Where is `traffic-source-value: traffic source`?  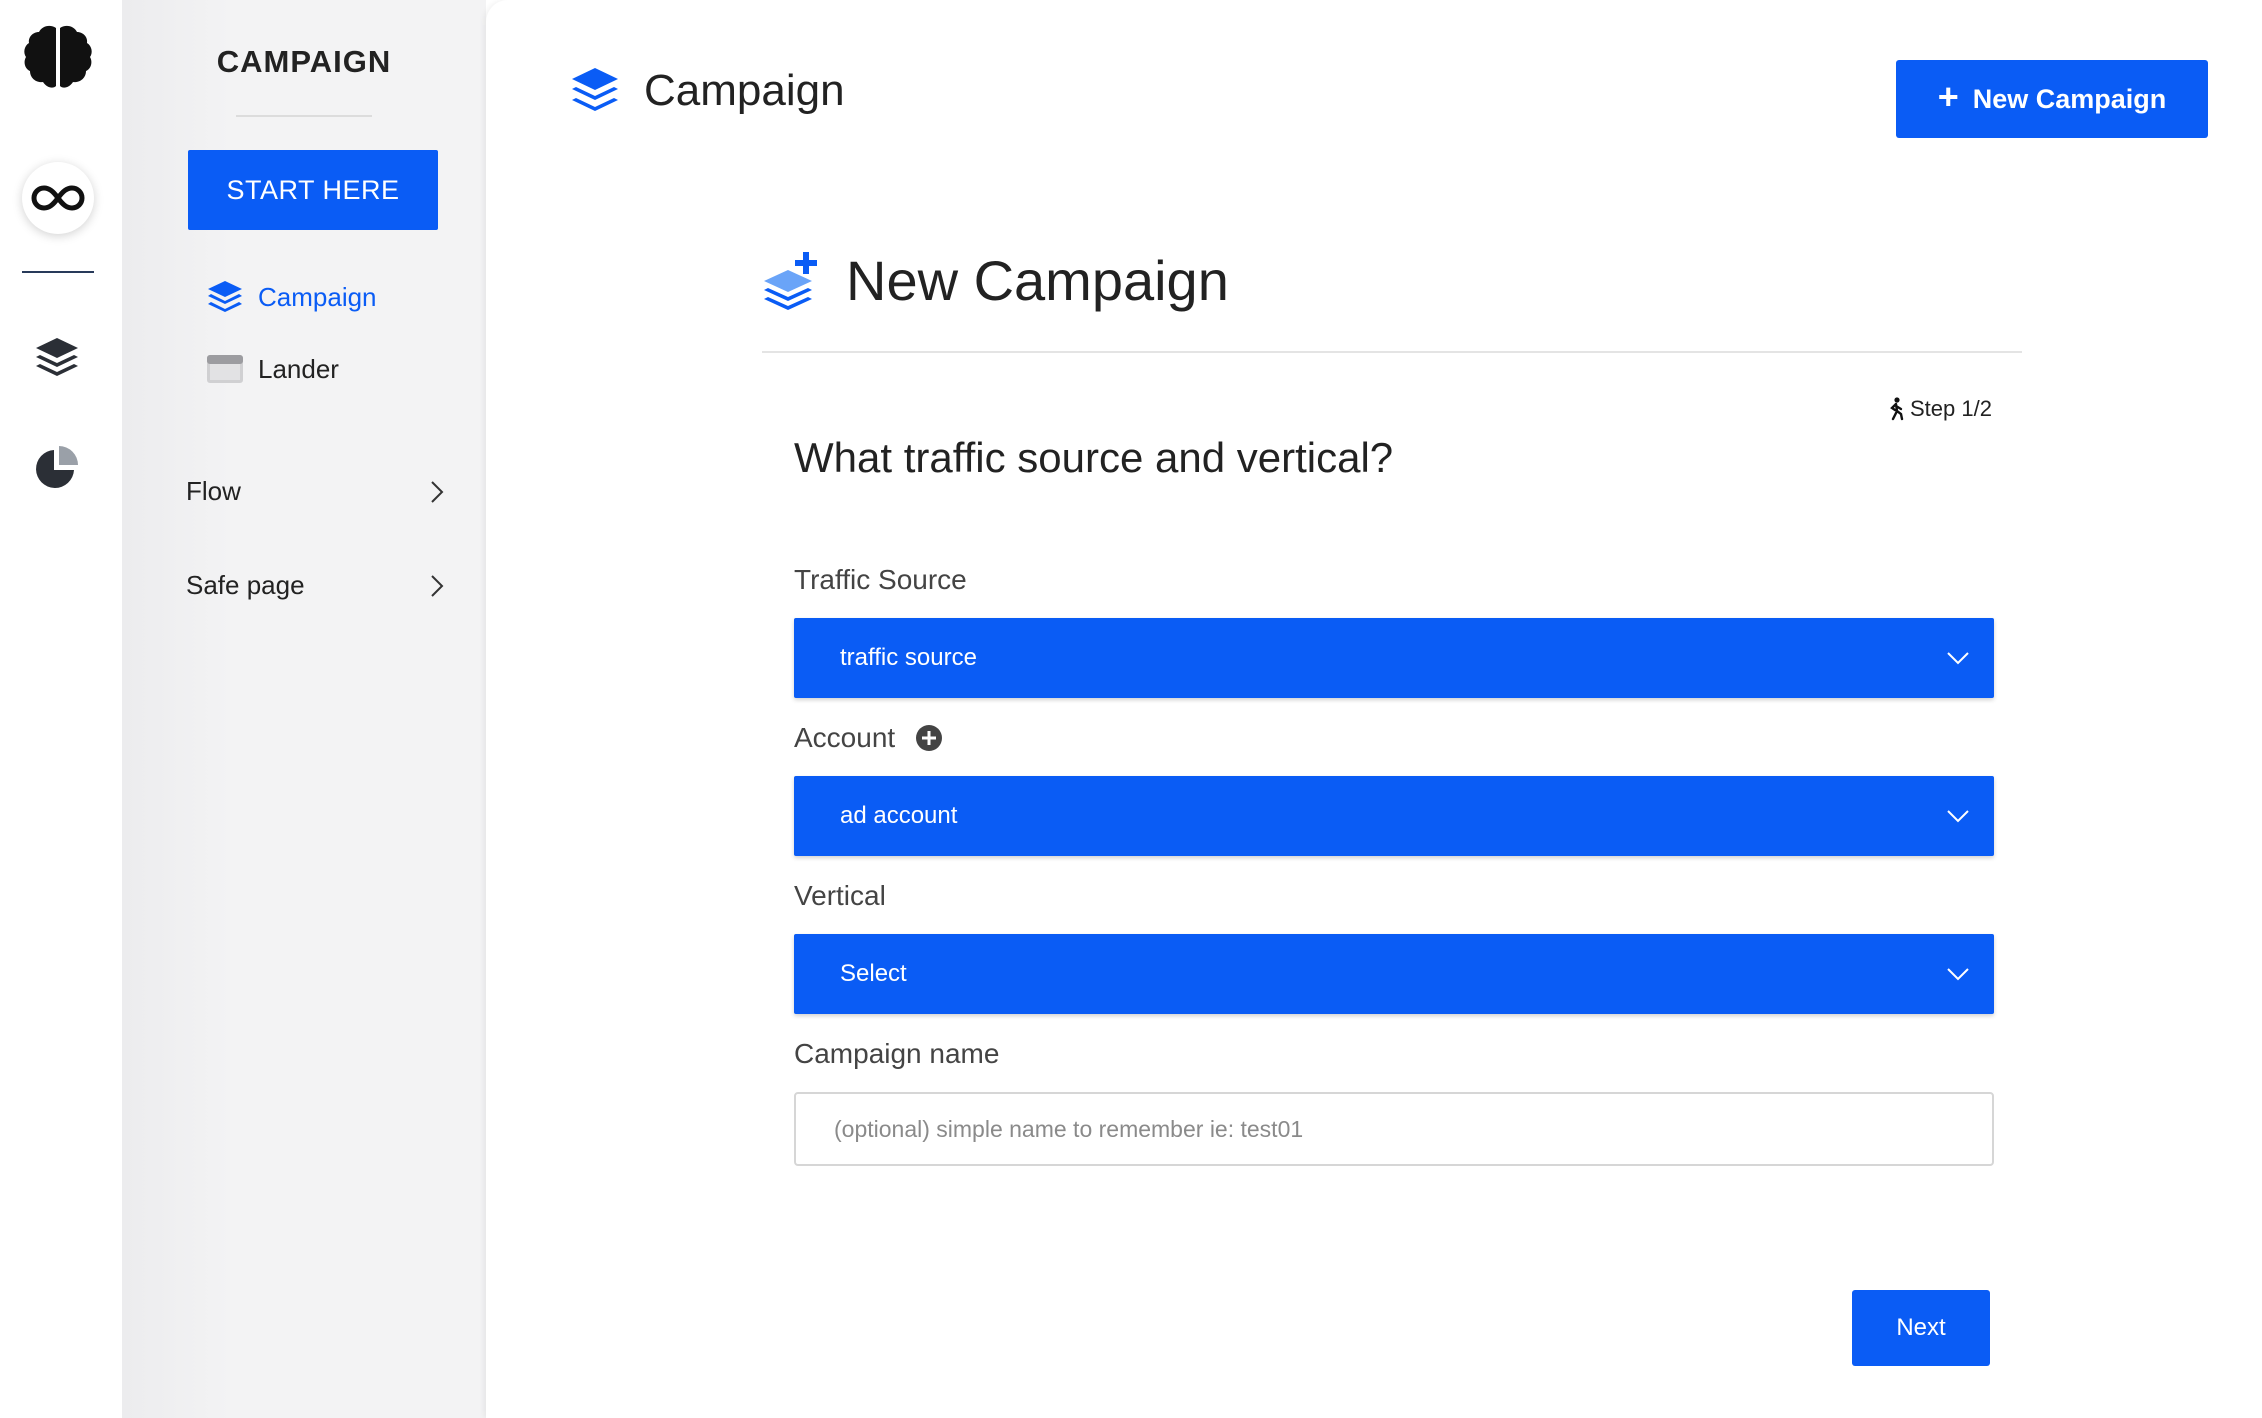 traffic-source-value: traffic source is located at coordinates (908, 657).